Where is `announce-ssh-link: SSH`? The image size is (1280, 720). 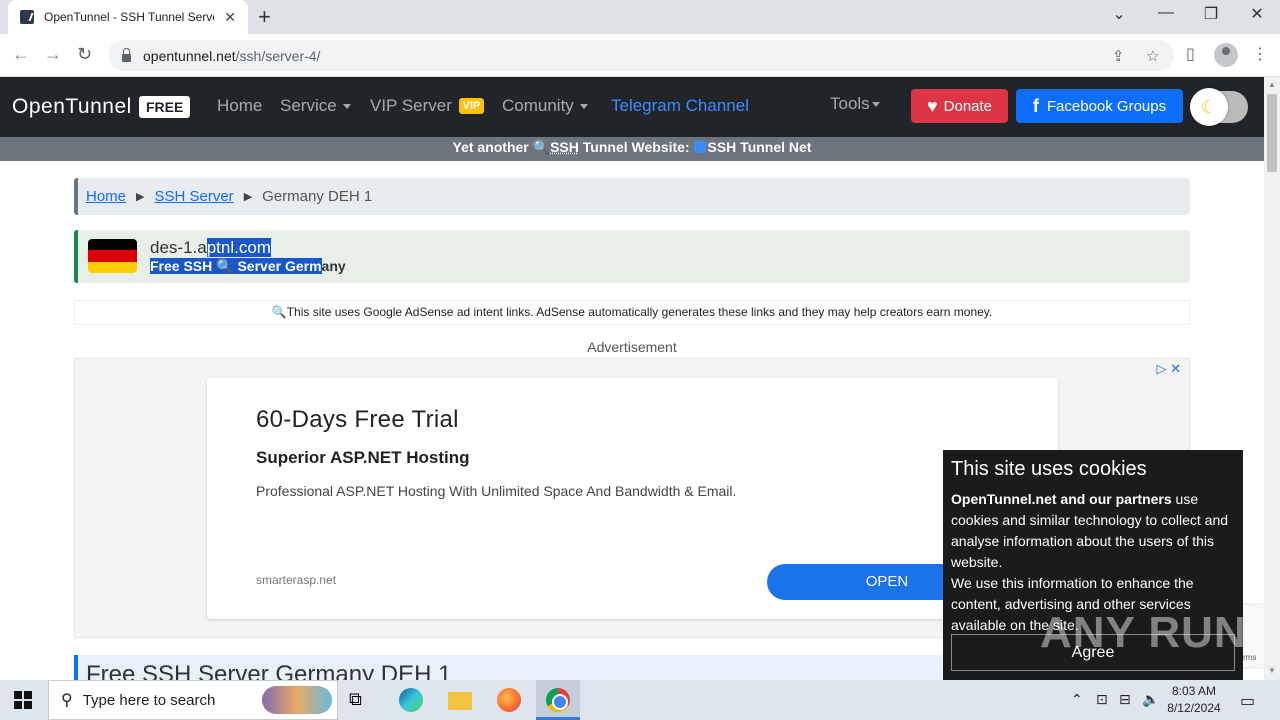
announce-ssh-link: SSH is located at coordinates (564, 147).